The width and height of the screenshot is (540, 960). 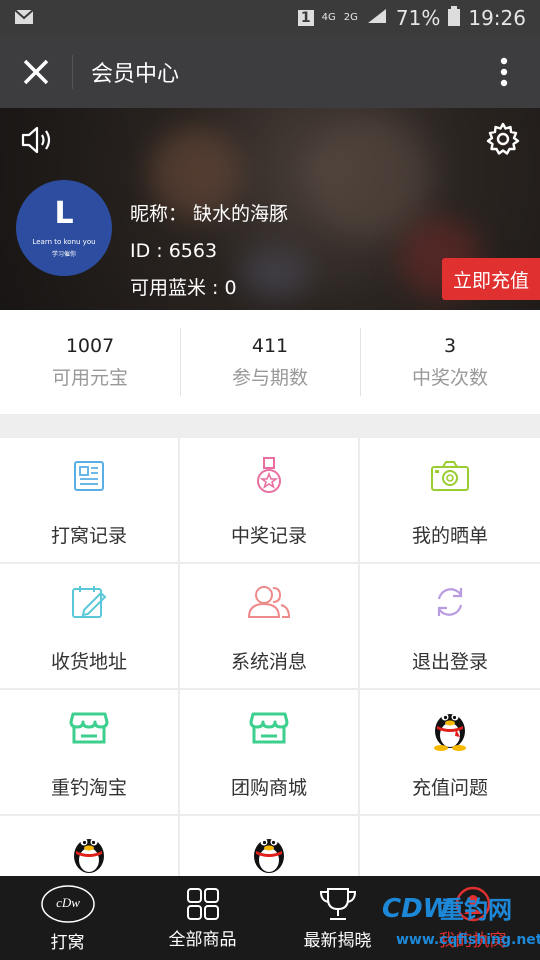 I want to click on balance: 可用蓝米 : 0, so click(x=183, y=288).